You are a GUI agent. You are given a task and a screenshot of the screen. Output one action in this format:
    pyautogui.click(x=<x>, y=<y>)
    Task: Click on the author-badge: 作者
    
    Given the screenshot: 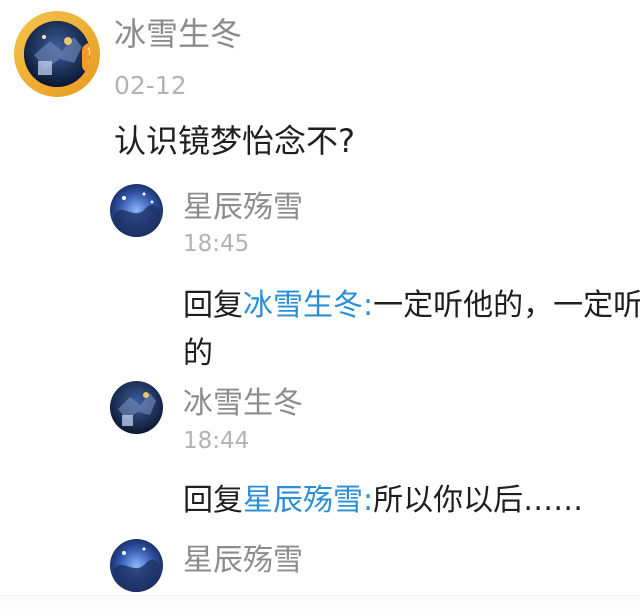 What is the action you would take?
    pyautogui.click(x=86, y=58)
    